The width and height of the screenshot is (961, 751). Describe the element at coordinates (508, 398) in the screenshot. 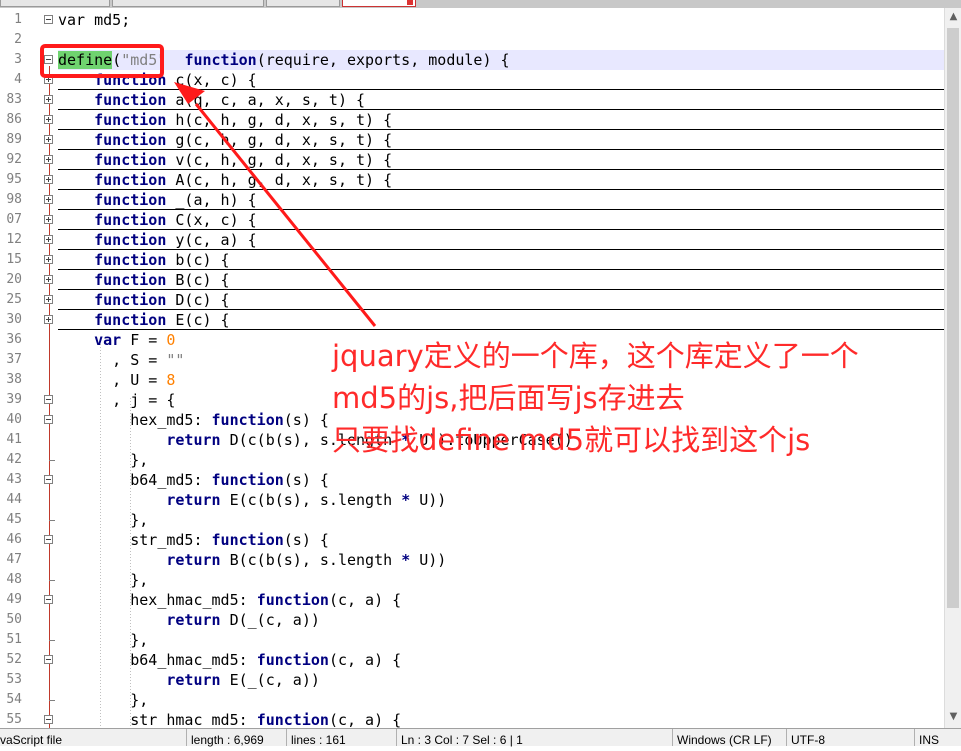

I see `annotation-text-line2: md5的js,把后面写js存进去` at that location.